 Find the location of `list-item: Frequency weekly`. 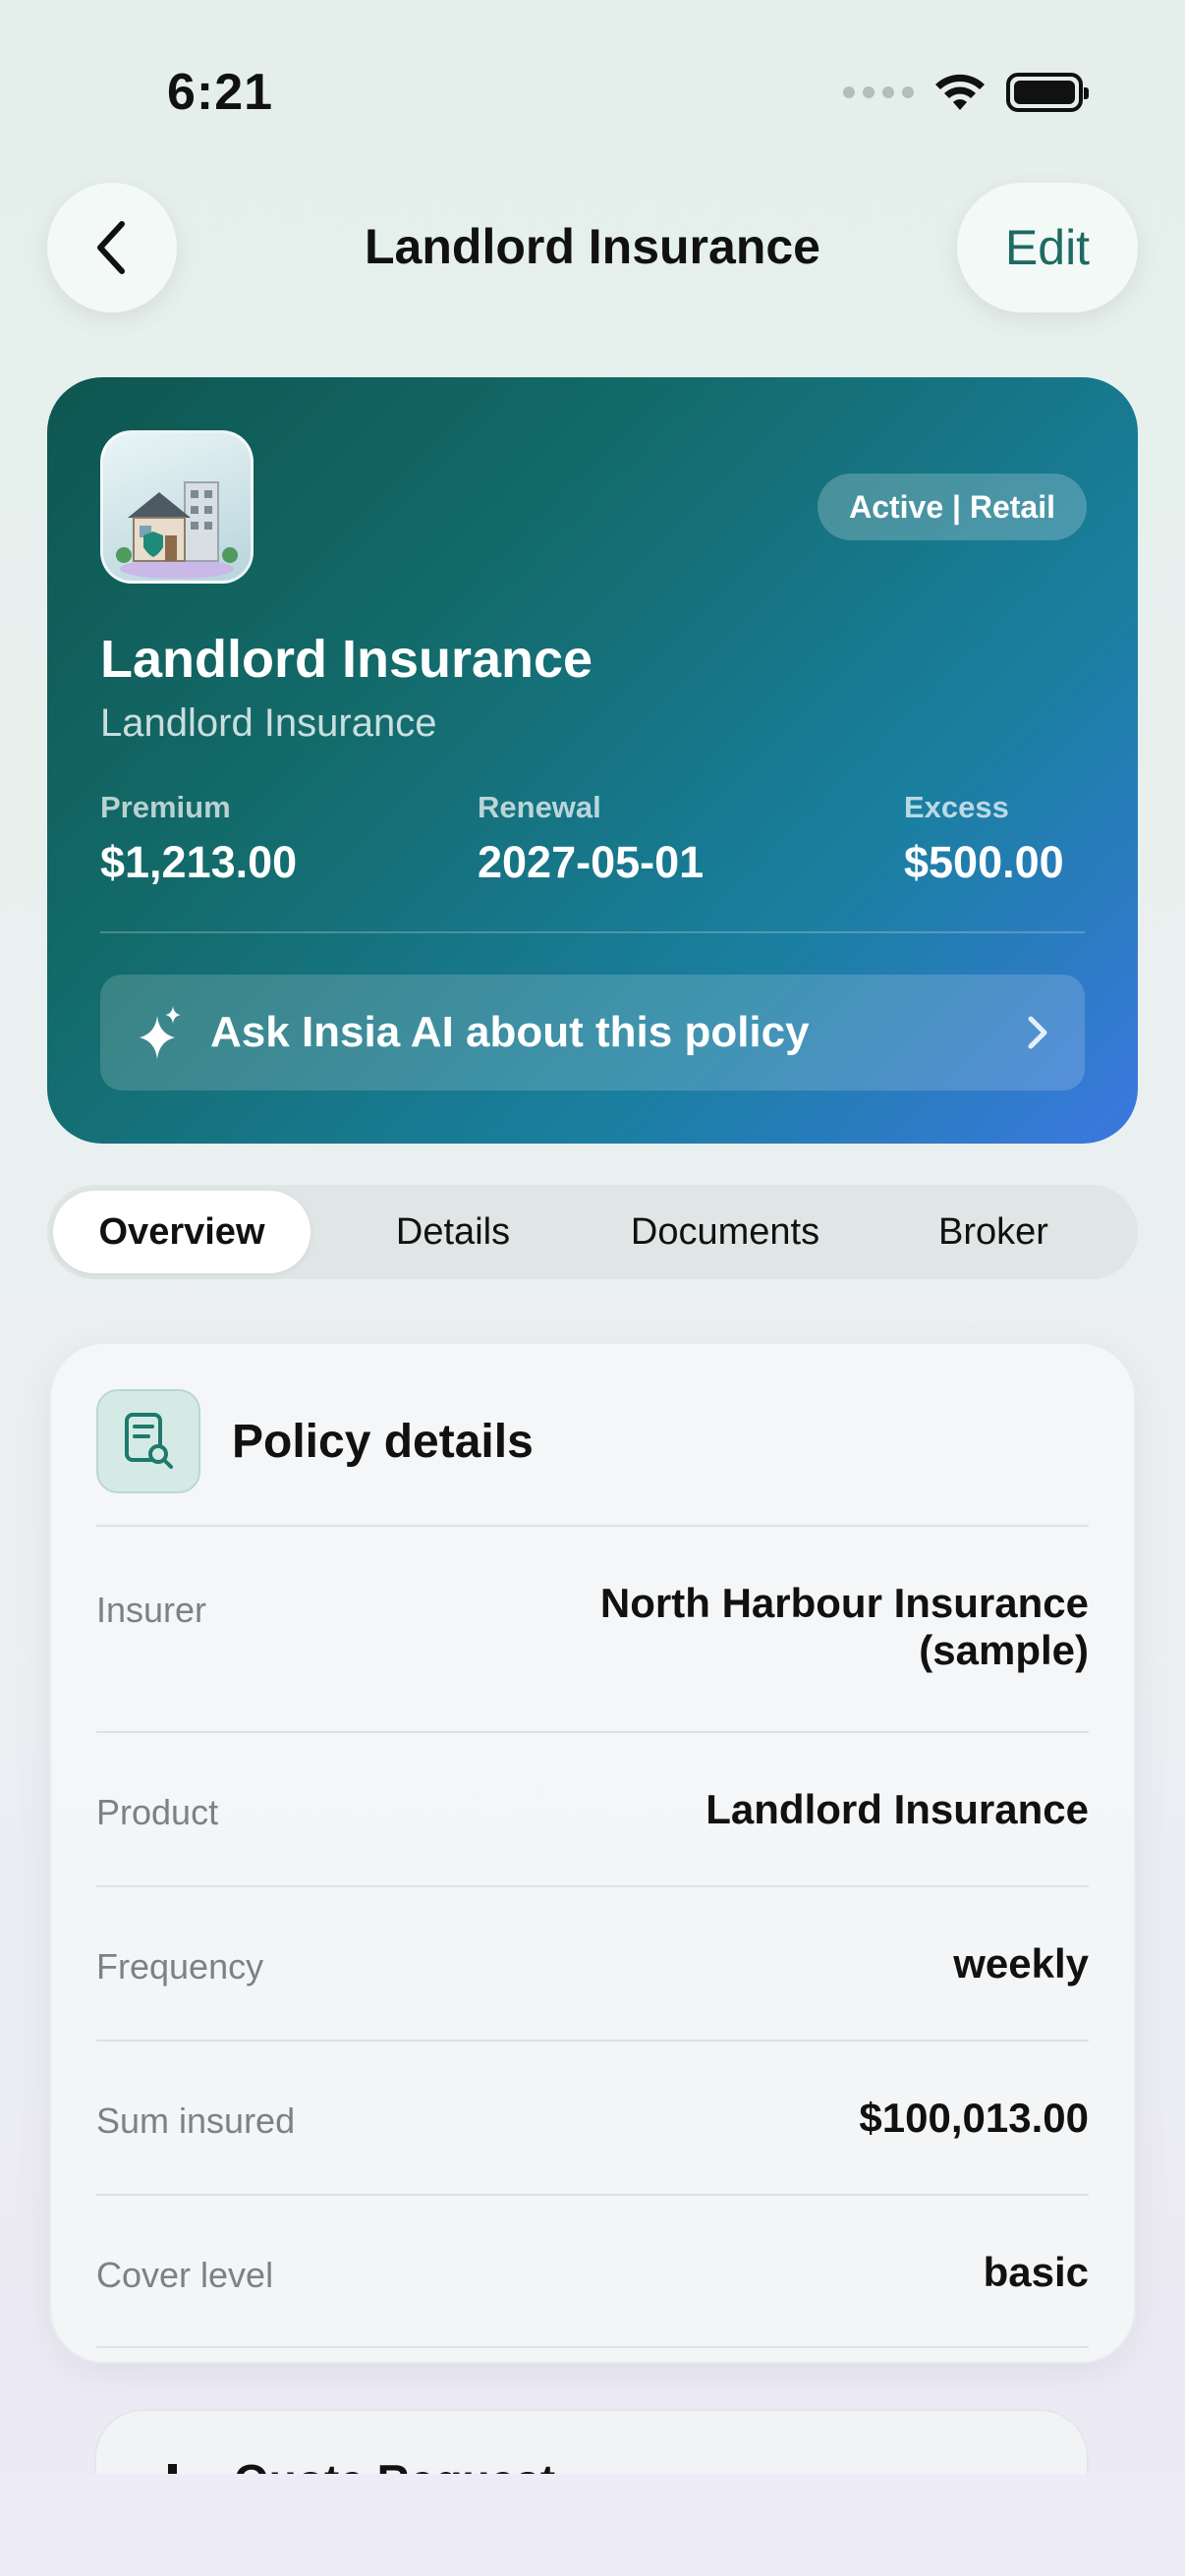

list-item: Frequency weekly is located at coordinates (592, 1962).